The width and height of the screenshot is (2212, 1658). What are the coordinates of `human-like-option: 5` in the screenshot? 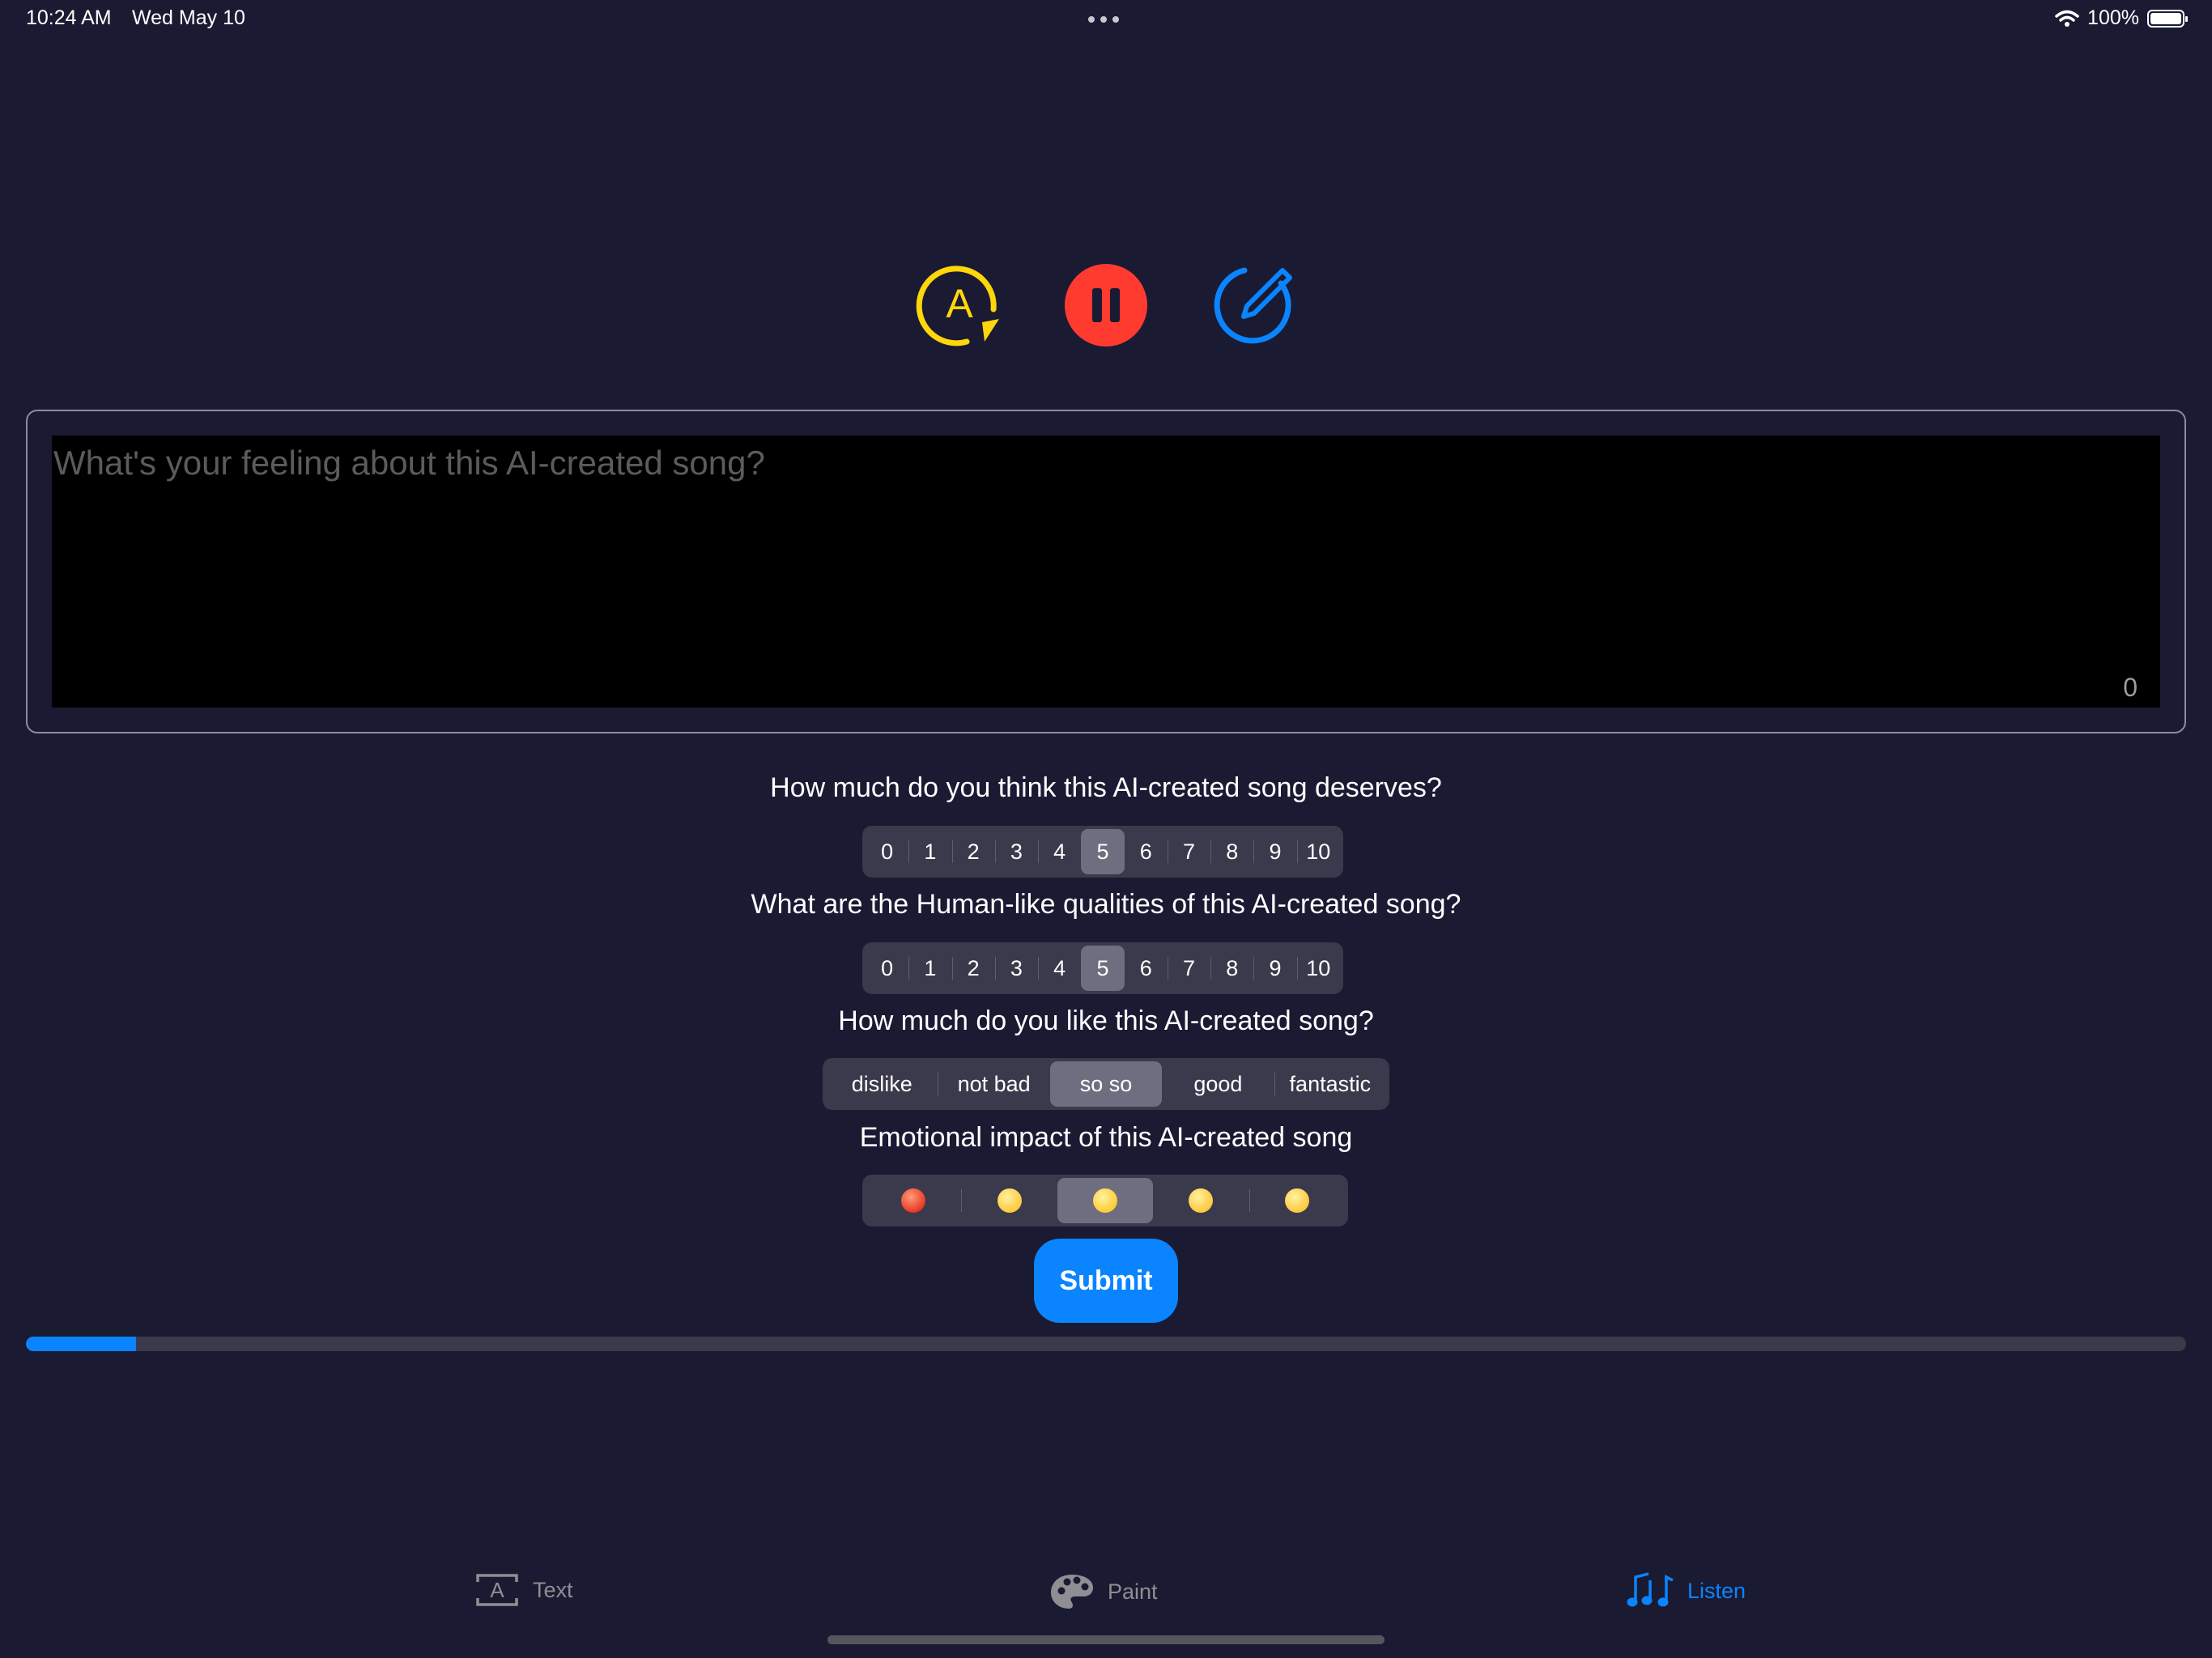 It's located at (1103, 968).